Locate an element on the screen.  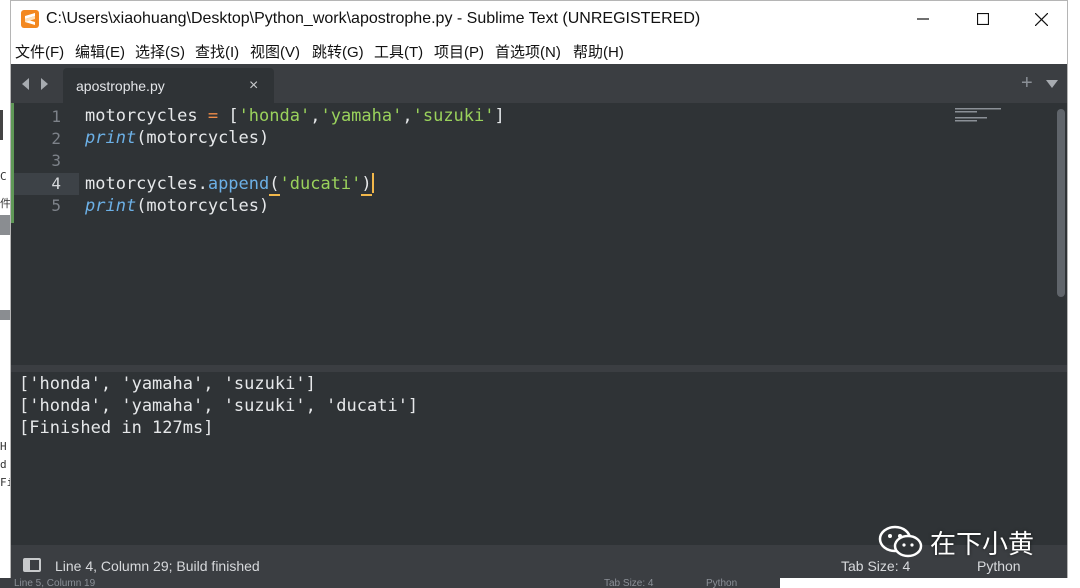
menu-preferences: 首选项(N) is located at coordinates (528, 51).